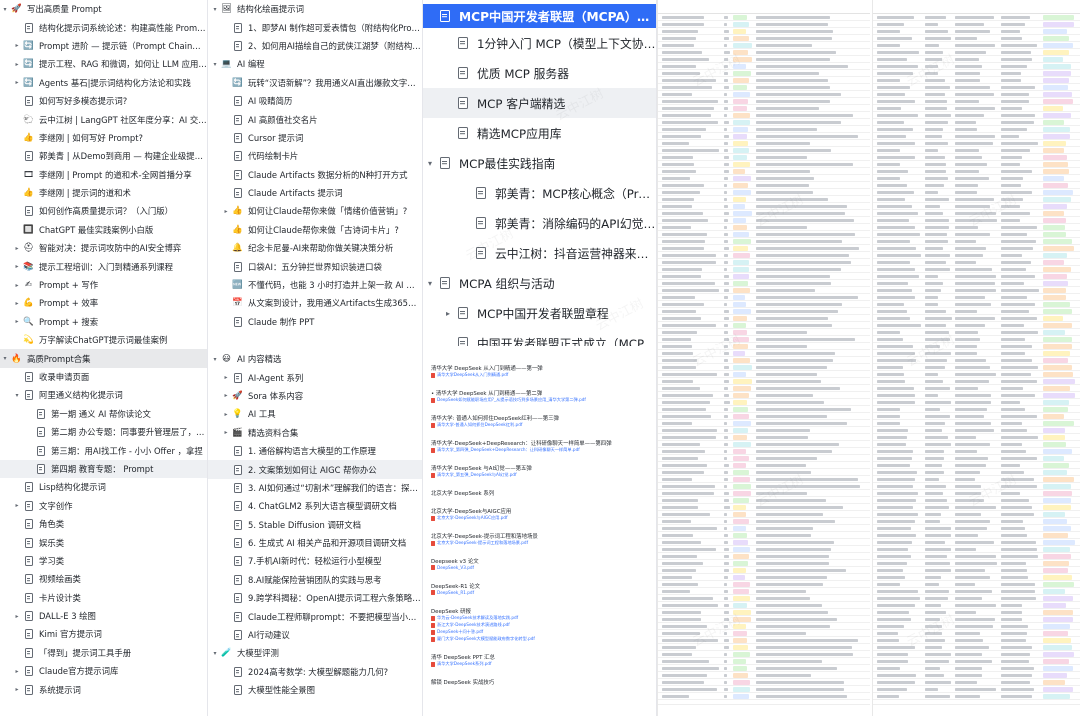 The width and height of the screenshot is (1080, 716). Describe the element at coordinates (103, 138) in the screenshot. I see `tree-item: 👍 李继刚 | 如何写好 Prompt?` at that location.